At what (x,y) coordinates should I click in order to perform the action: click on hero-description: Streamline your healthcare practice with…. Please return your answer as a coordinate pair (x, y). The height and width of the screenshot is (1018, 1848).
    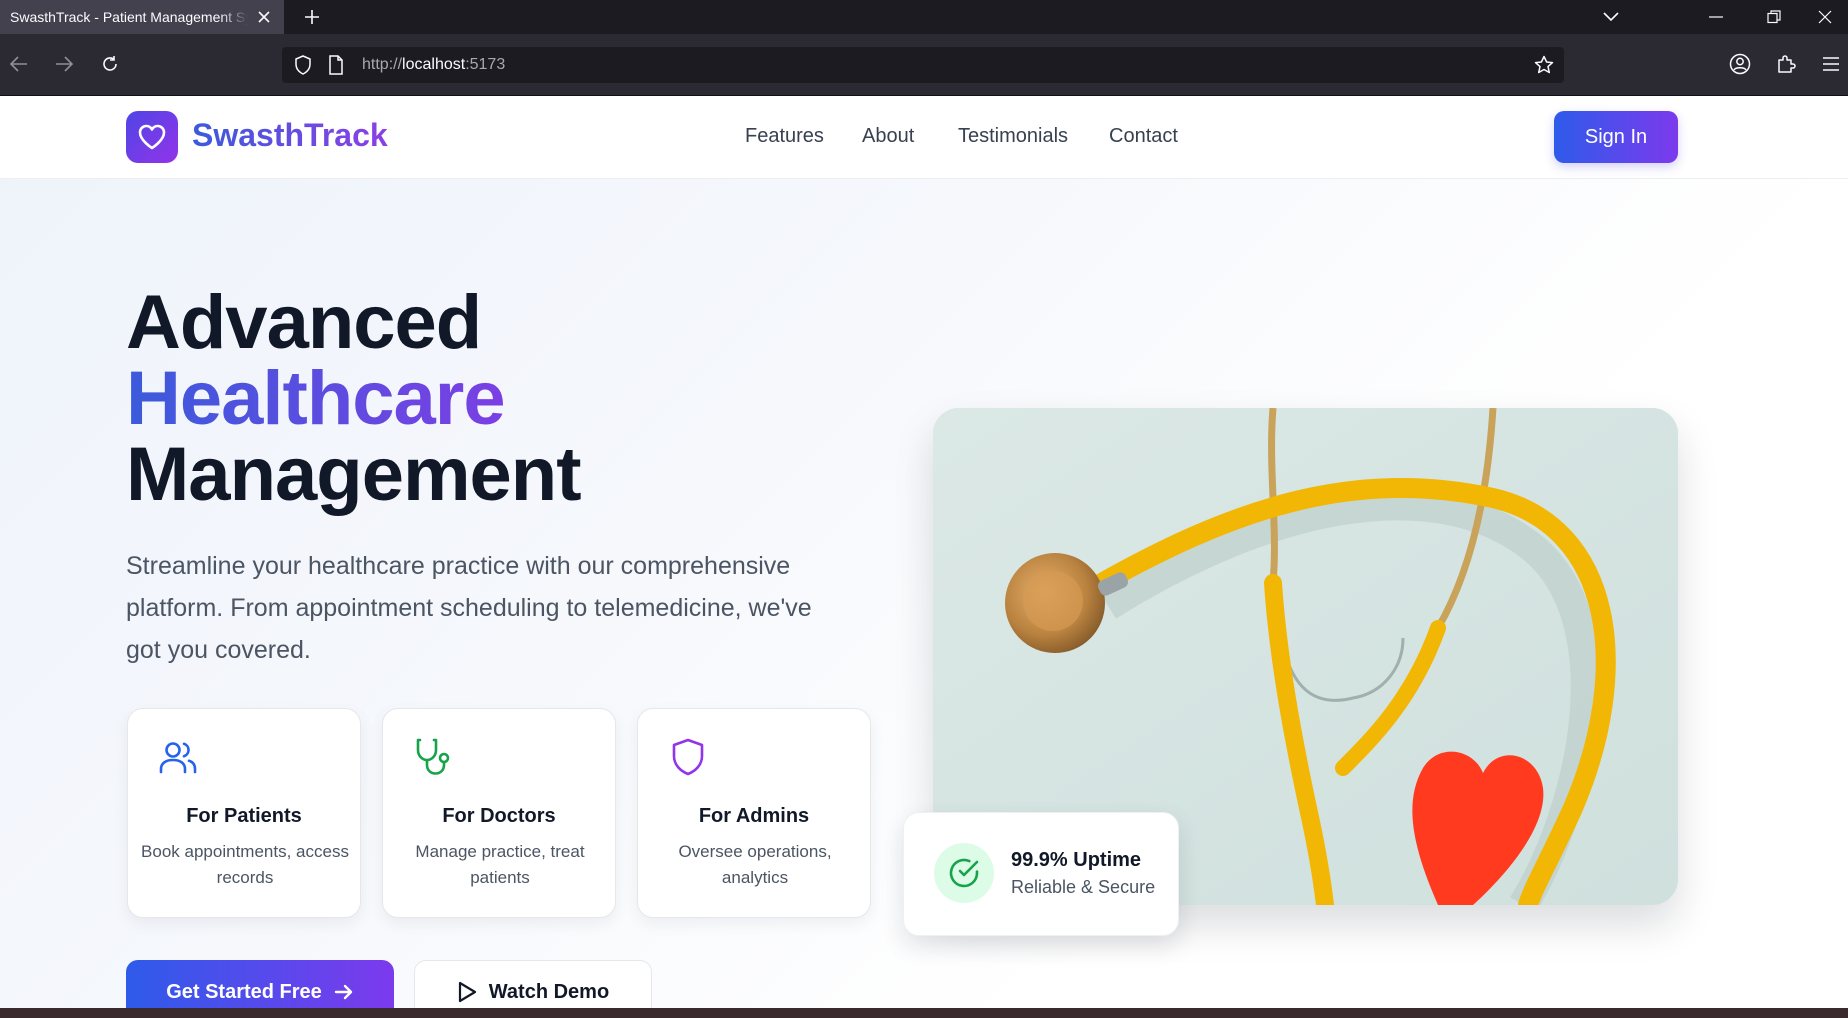
    Looking at the image, I should click on (469, 608).